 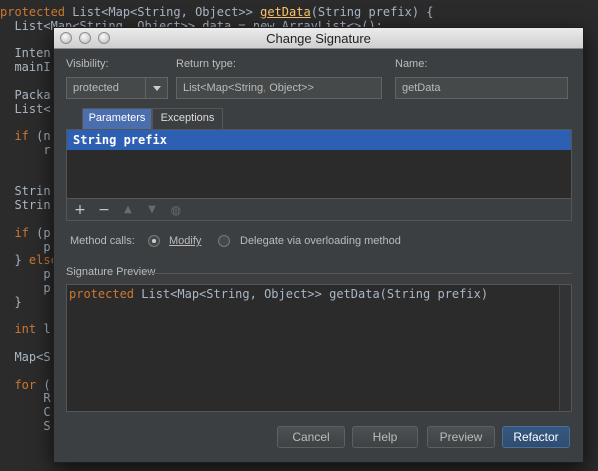 I want to click on return-type-part: Object>>, so click(x=290, y=88).